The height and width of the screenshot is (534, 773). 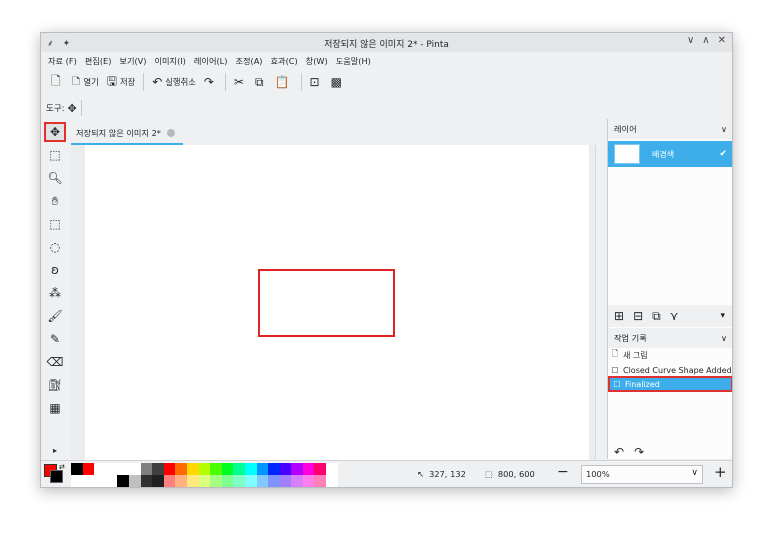 I want to click on history-header: 작업 기록 ∨, so click(x=670, y=338).